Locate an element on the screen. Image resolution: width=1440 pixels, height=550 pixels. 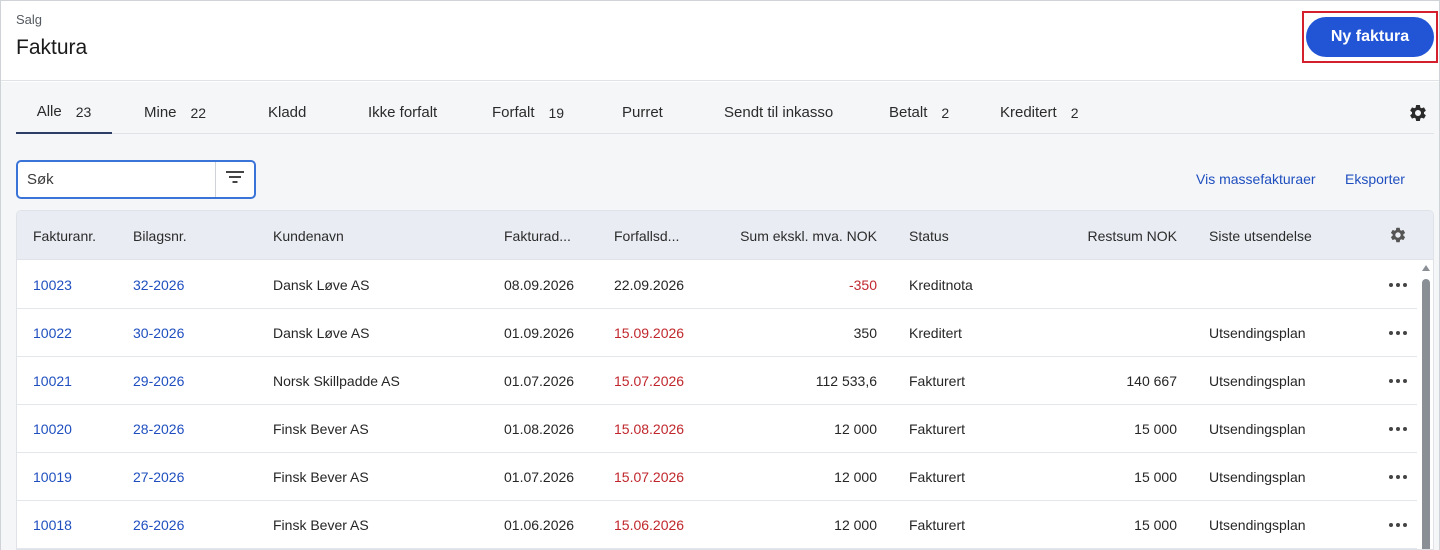
tab-mine: Mine 22 is located at coordinates (175, 112).